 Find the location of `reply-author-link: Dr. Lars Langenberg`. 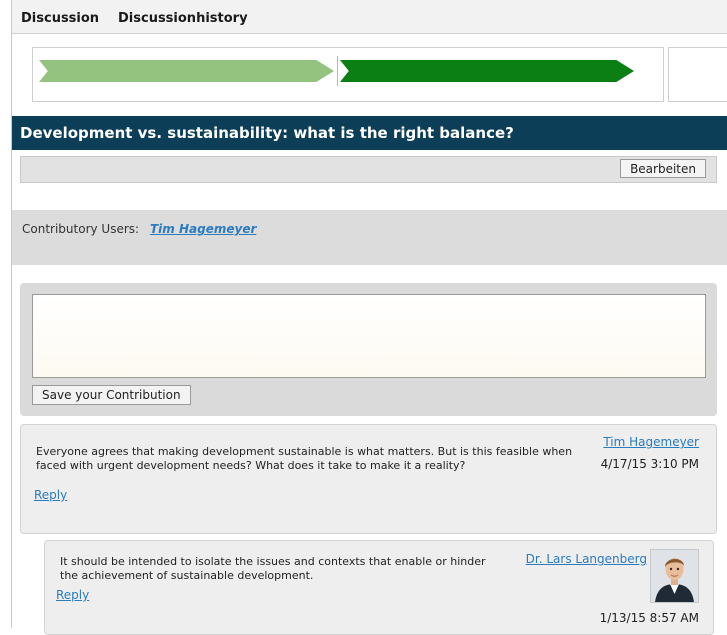

reply-author-link: Dr. Lars Langenberg is located at coordinates (586, 559).